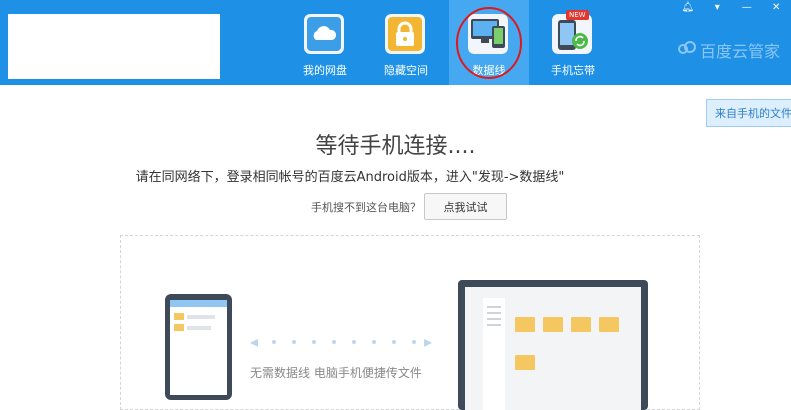 This screenshot has width=791, height=410. What do you see at coordinates (717, 7) in the screenshot?
I see `menu-icon: ▾` at bounding box center [717, 7].